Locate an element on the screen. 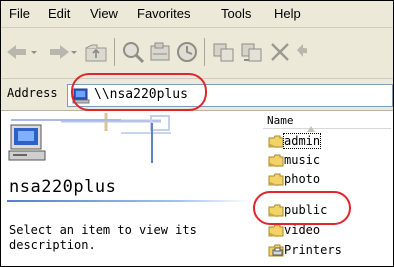 The width and height of the screenshot is (394, 267). printers-folder-icon is located at coordinates (276, 250).